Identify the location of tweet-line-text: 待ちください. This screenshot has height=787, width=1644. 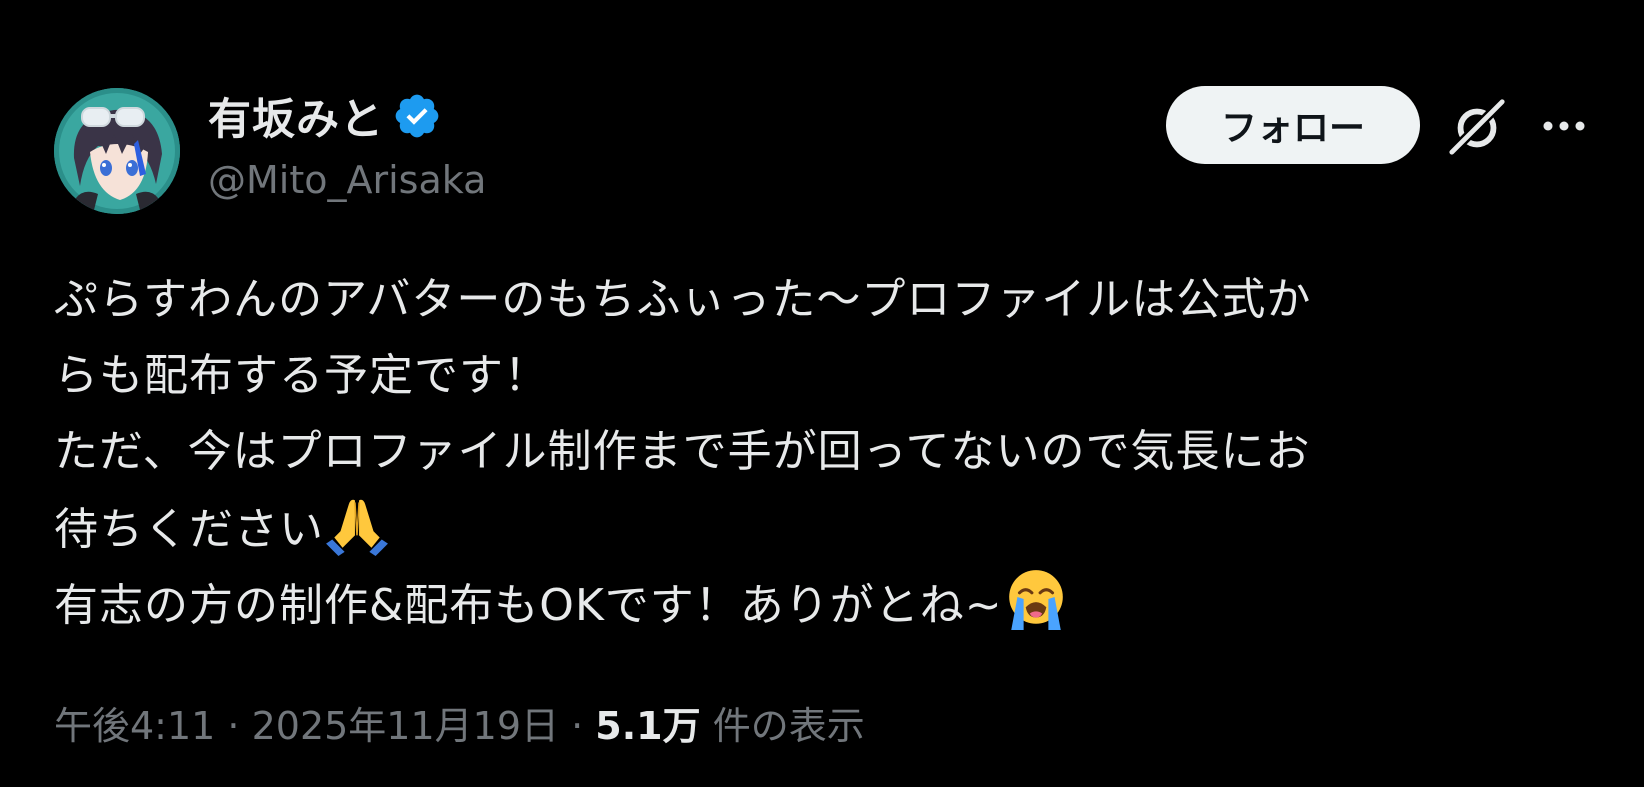
(189, 529).